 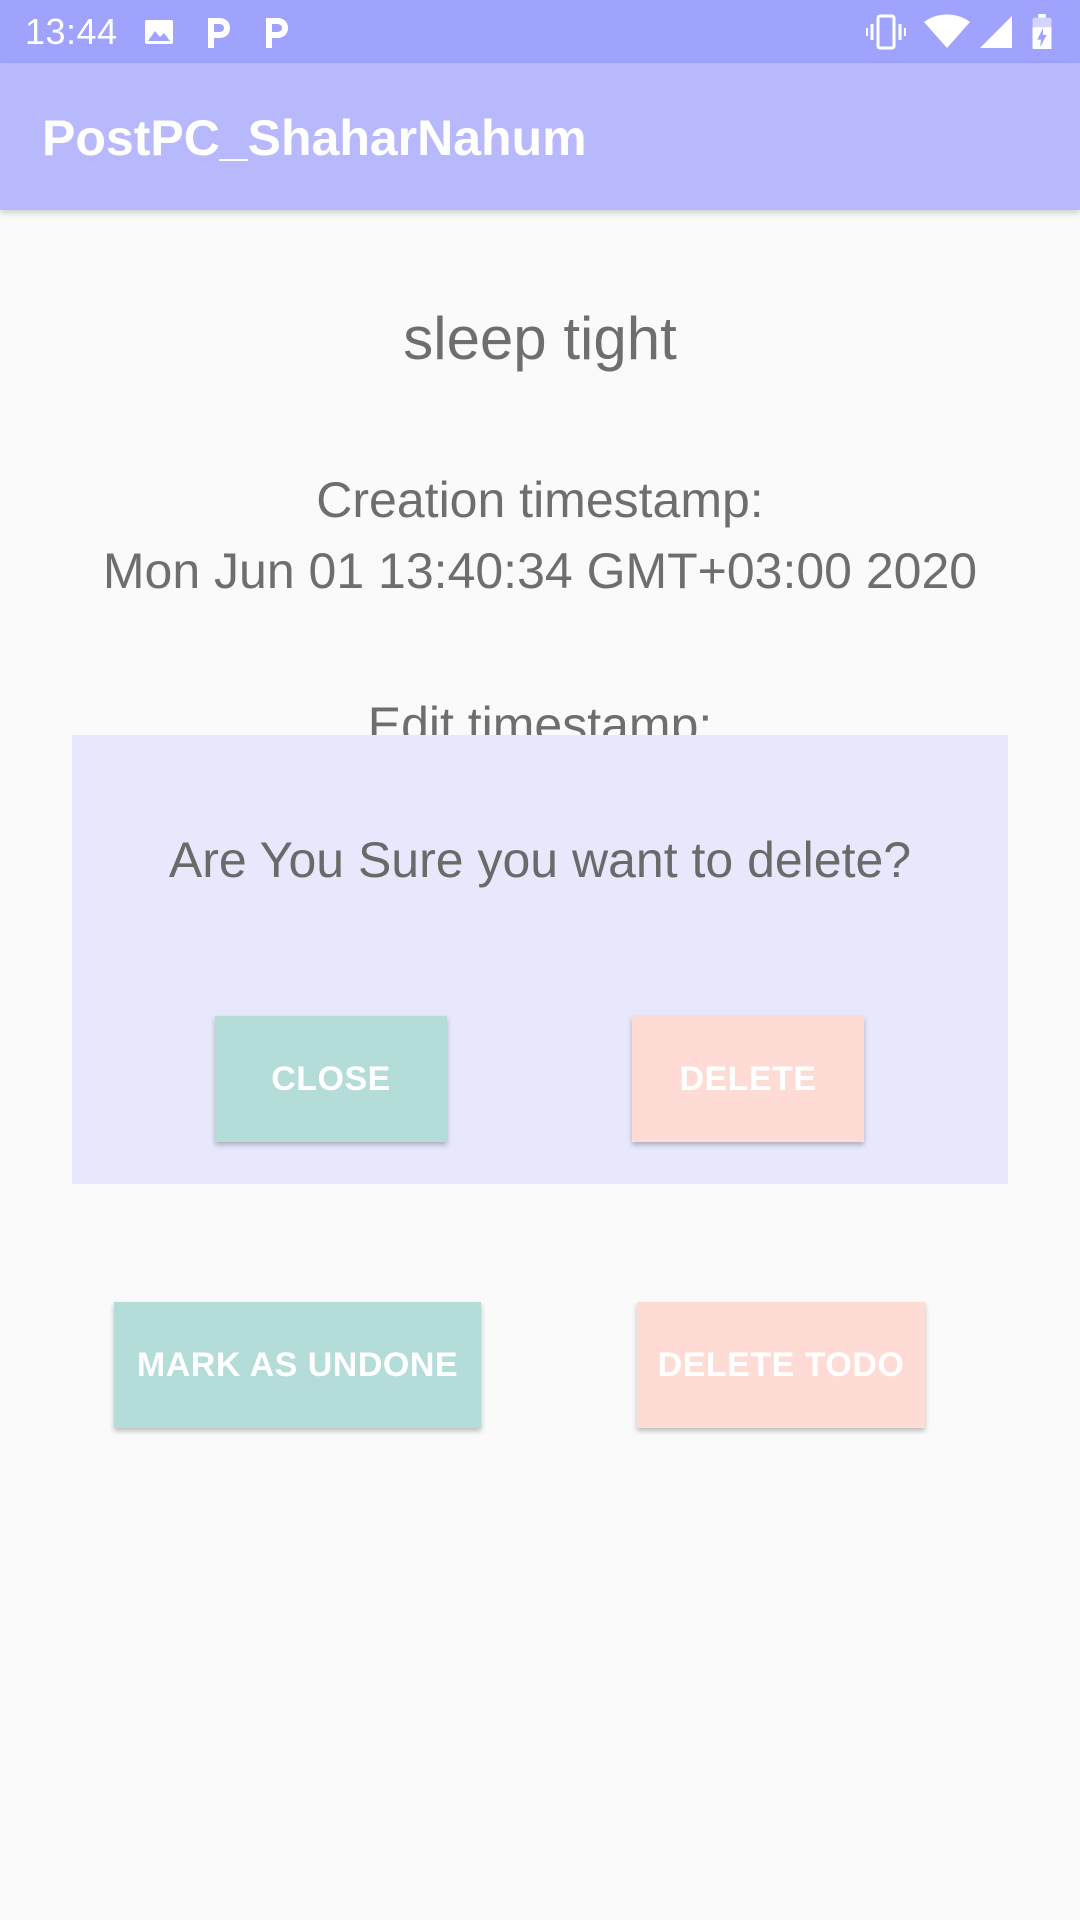 What do you see at coordinates (331, 1079) in the screenshot?
I see `close-button: CLOSE` at bounding box center [331, 1079].